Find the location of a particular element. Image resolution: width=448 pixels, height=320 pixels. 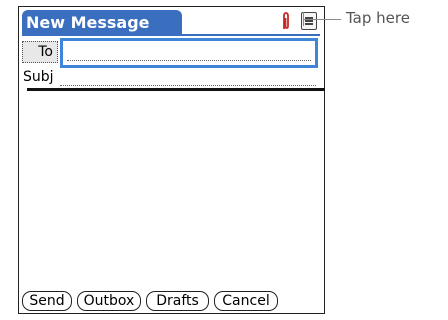

drafts-button: Drafts is located at coordinates (177, 301).